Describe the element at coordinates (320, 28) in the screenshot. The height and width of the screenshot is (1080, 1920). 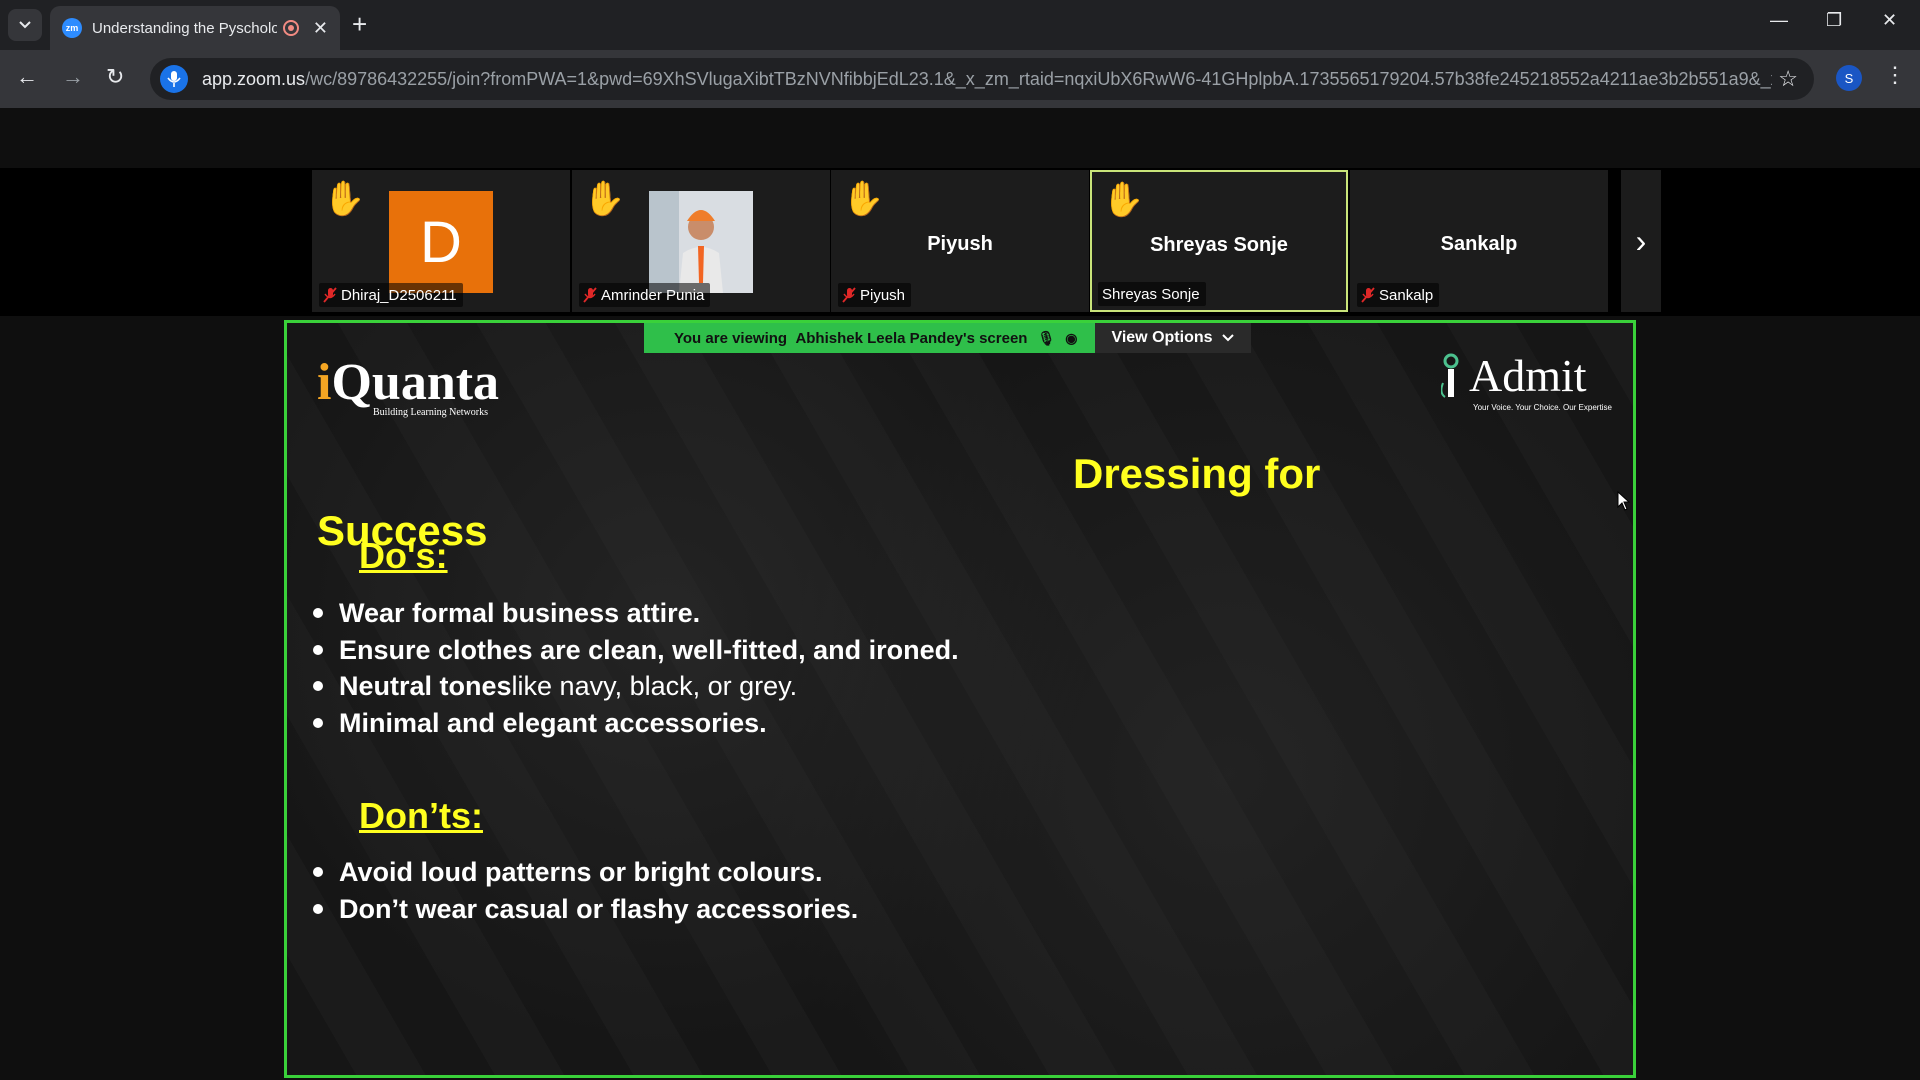
I see `tab-close-icon: ✕` at that location.